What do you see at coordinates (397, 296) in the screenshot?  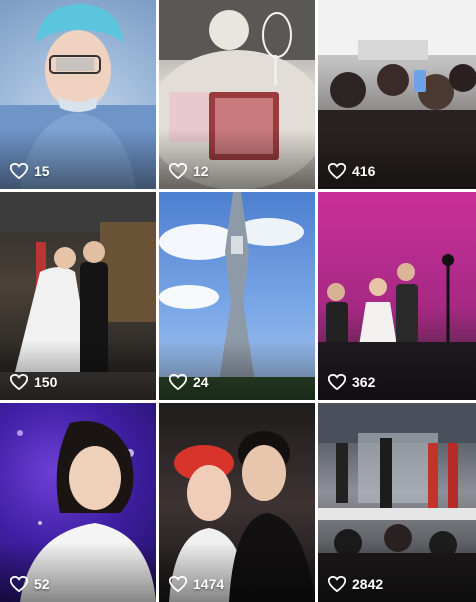 I see `grid-tile-6: 362` at bounding box center [397, 296].